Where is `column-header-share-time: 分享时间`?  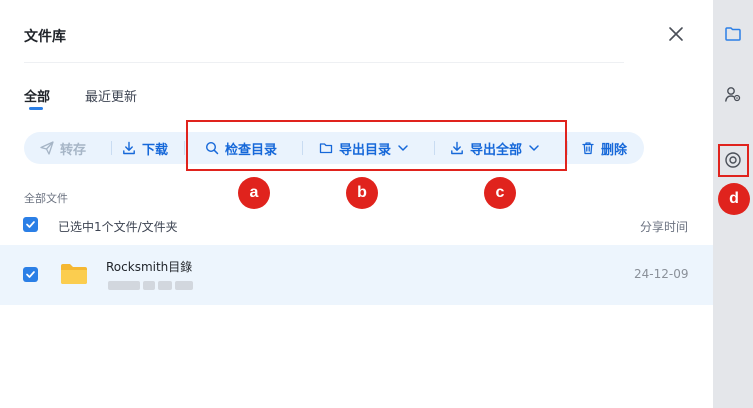
column-header-share-time: 分享时间 is located at coordinates (664, 226).